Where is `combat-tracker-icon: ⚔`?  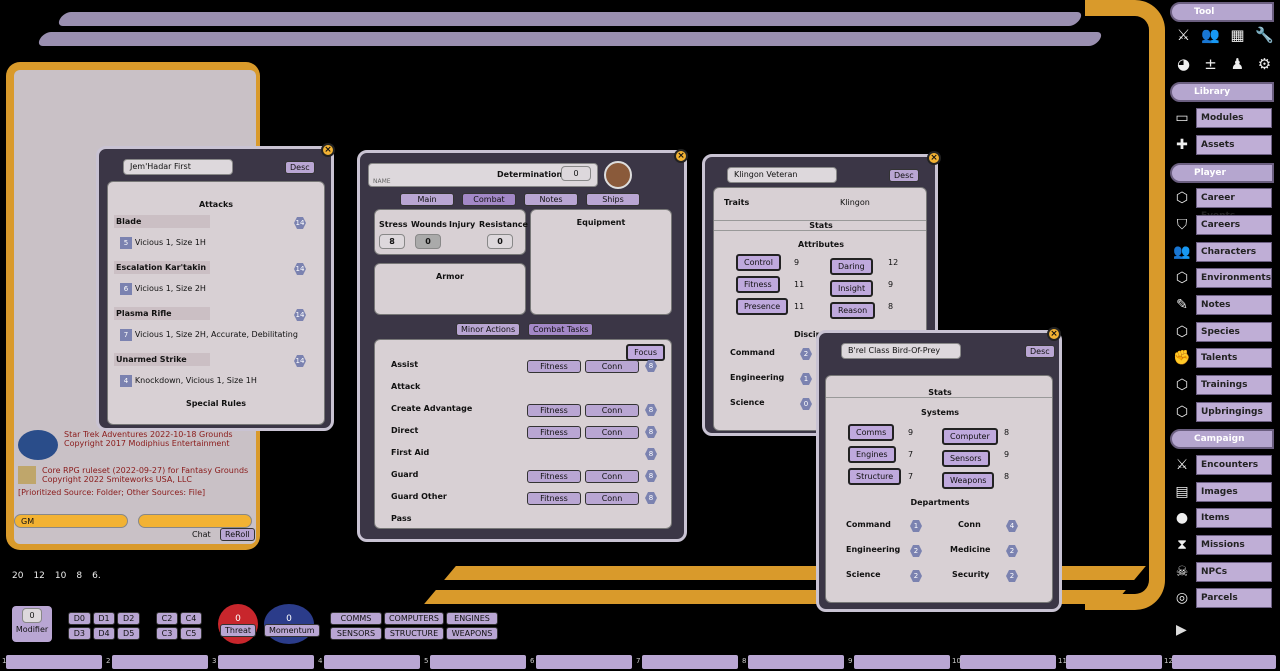
combat-tracker-icon: ⚔ is located at coordinates (1183, 38).